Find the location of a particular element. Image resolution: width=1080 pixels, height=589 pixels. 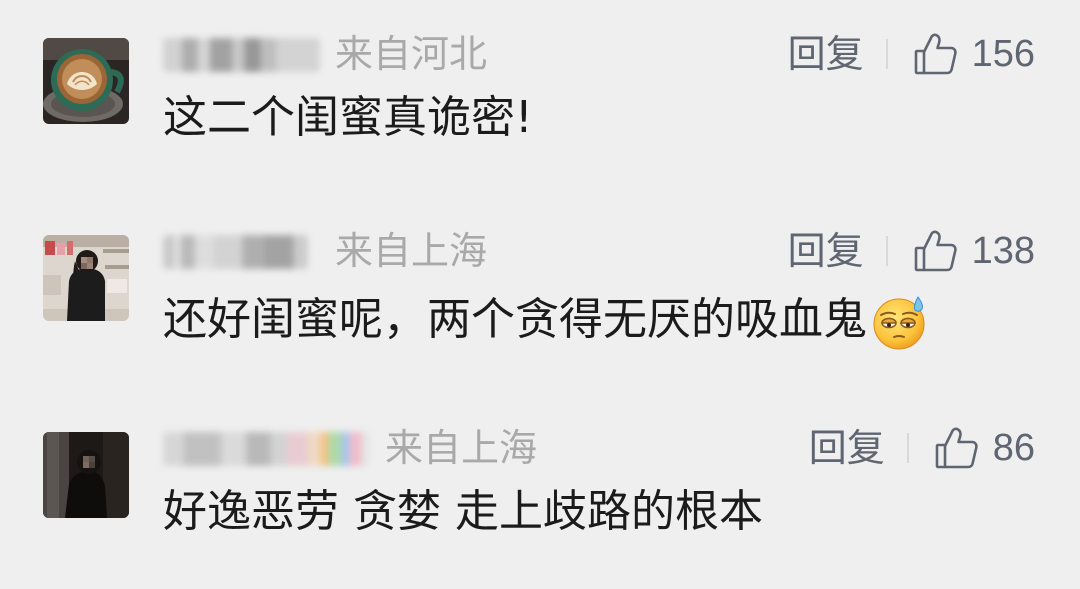

like-button: 138 is located at coordinates (974, 251).